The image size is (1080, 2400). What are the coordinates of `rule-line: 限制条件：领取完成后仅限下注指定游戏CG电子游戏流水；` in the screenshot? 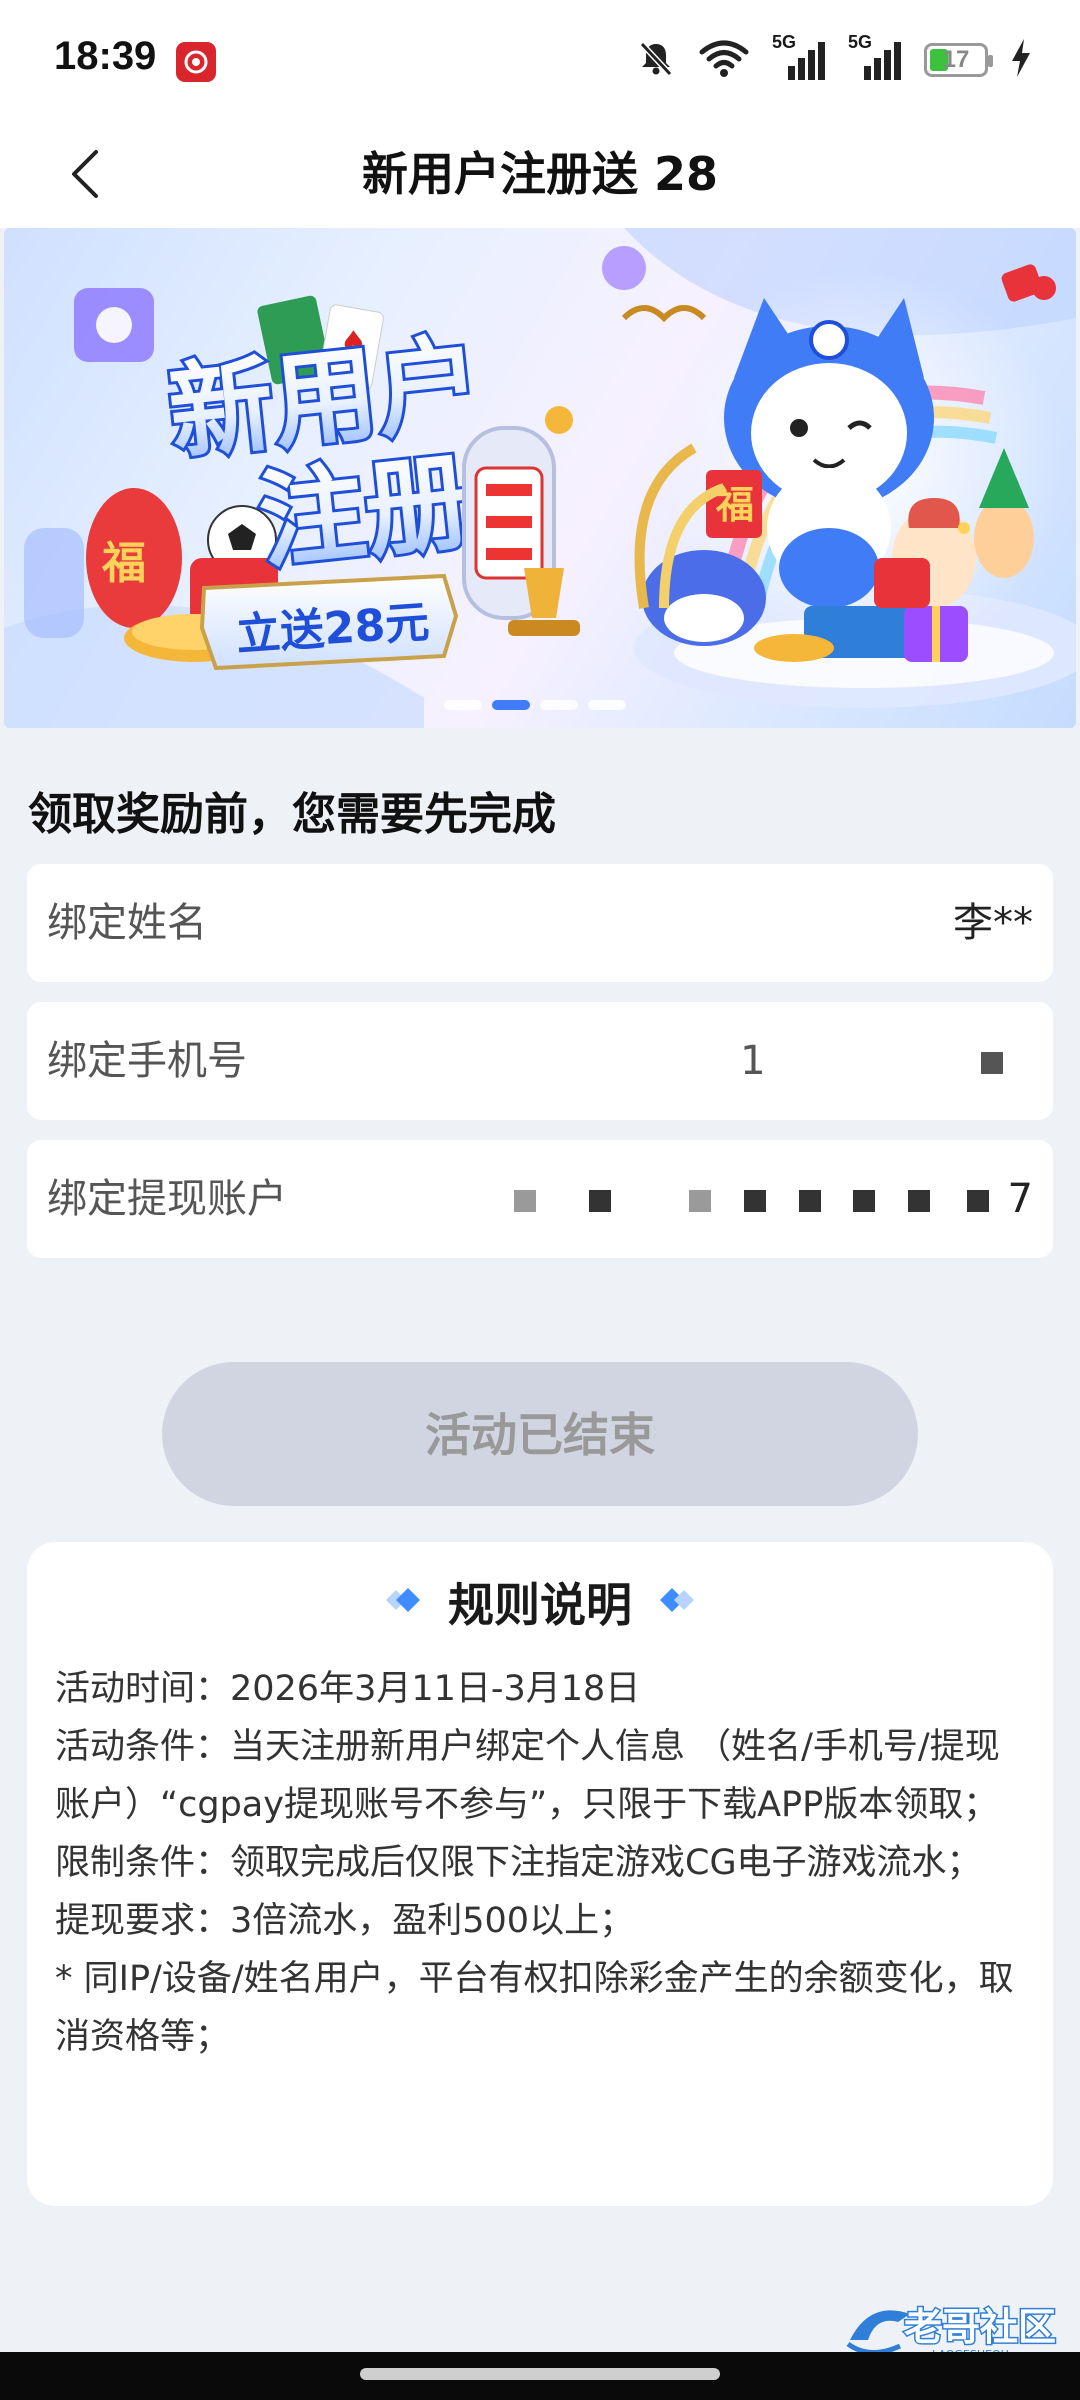 It's located at (518, 1863).